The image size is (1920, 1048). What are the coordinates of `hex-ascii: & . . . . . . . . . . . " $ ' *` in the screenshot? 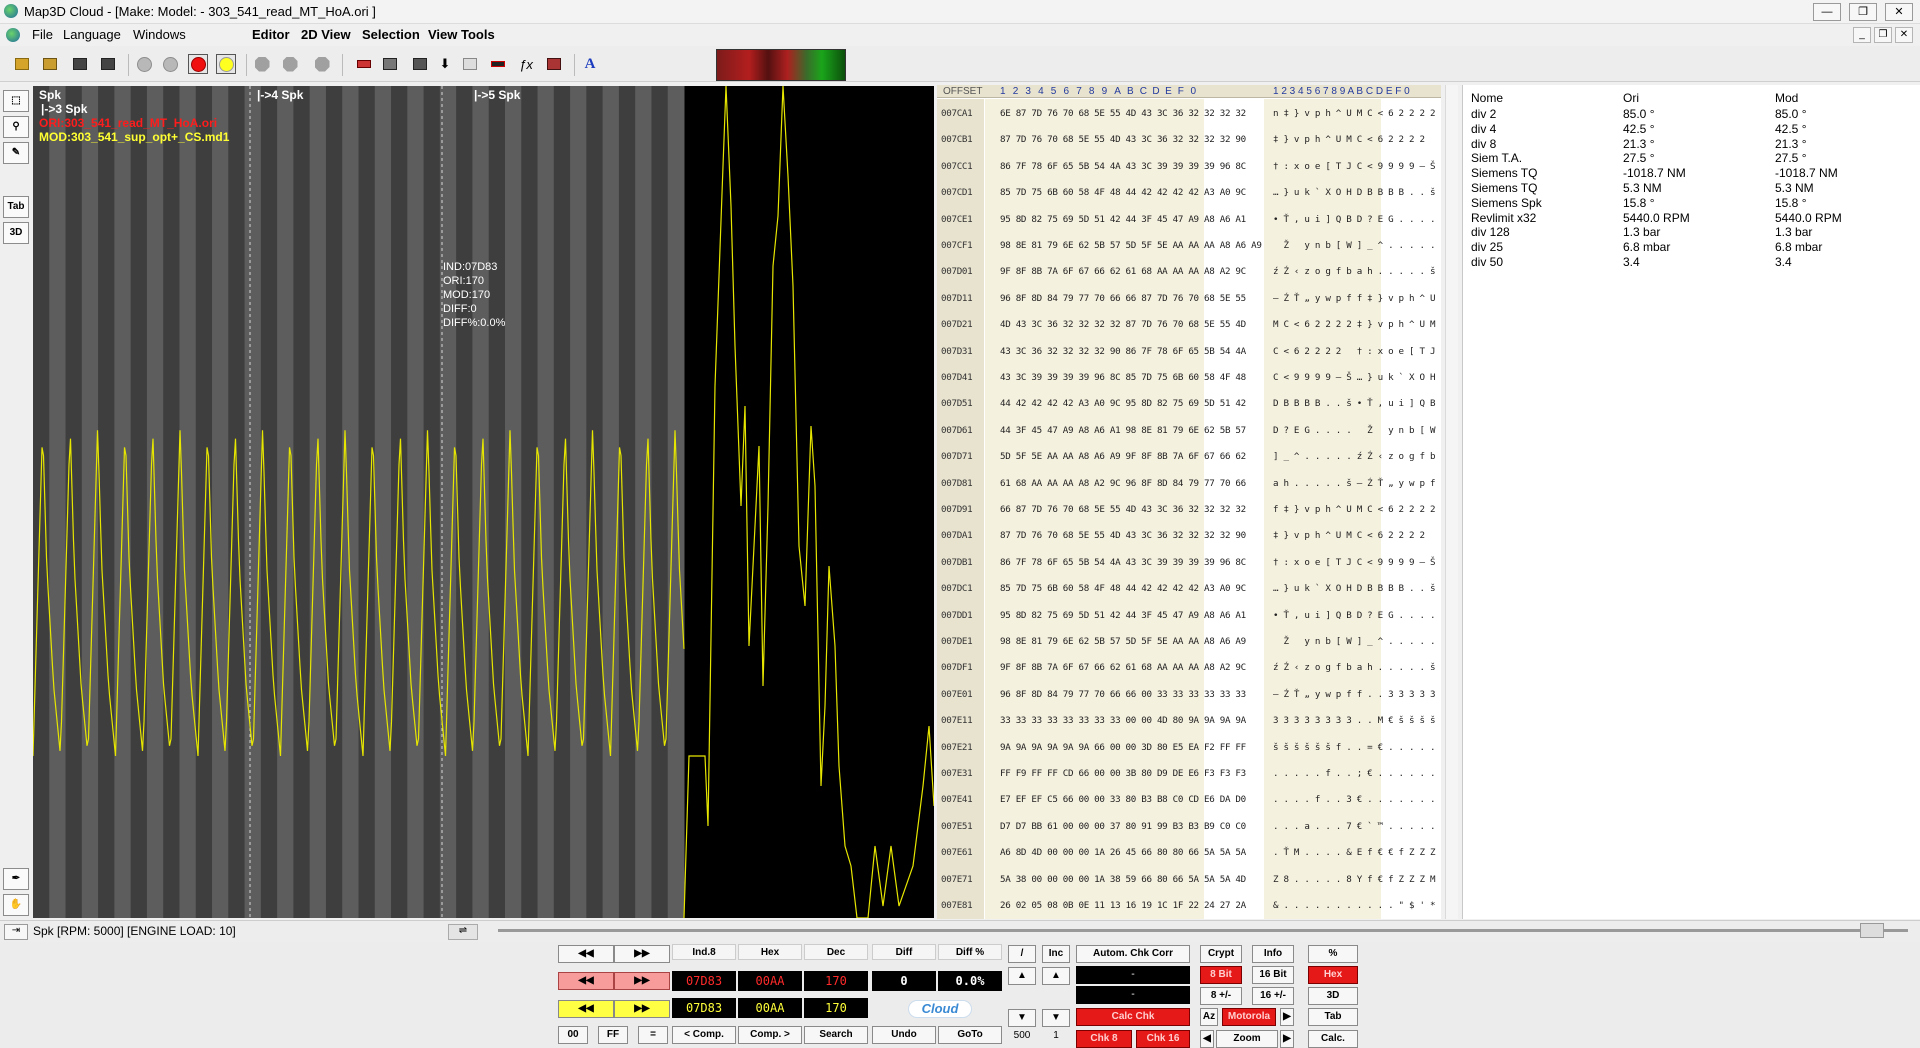 It's located at (1354, 905).